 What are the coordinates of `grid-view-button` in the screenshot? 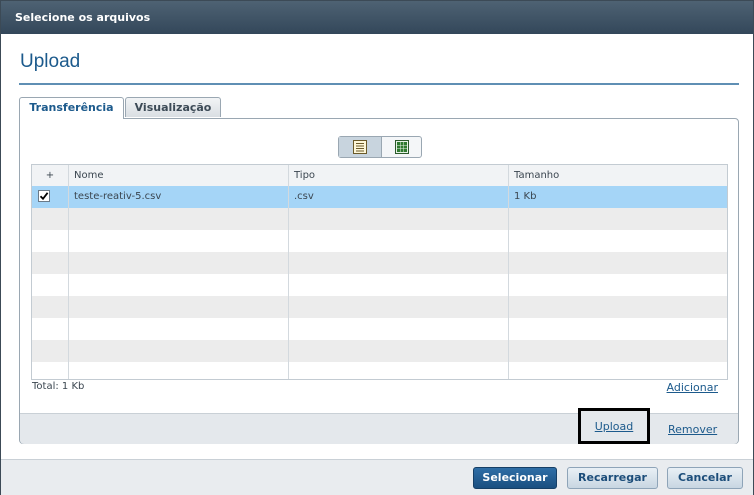 It's located at (402, 147).